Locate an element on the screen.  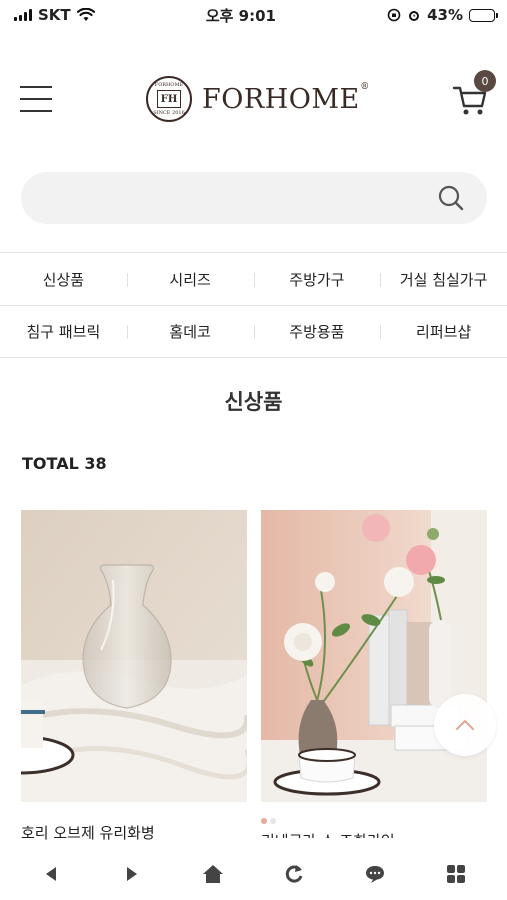
arrow-right-icon is located at coordinates (131, 874).